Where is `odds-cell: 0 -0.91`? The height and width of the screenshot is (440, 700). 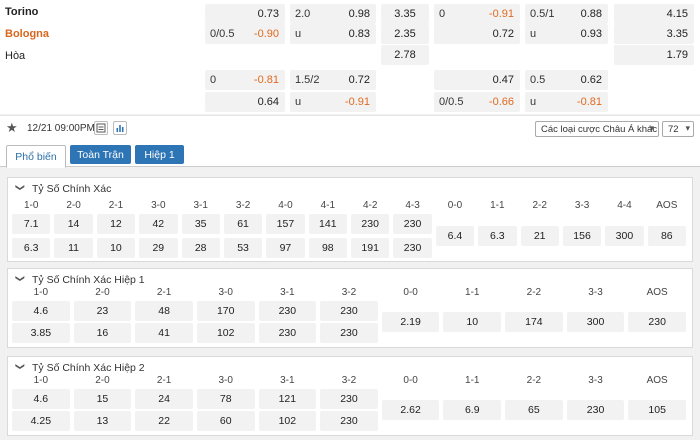
odds-cell: 0 -0.91 is located at coordinates (477, 14).